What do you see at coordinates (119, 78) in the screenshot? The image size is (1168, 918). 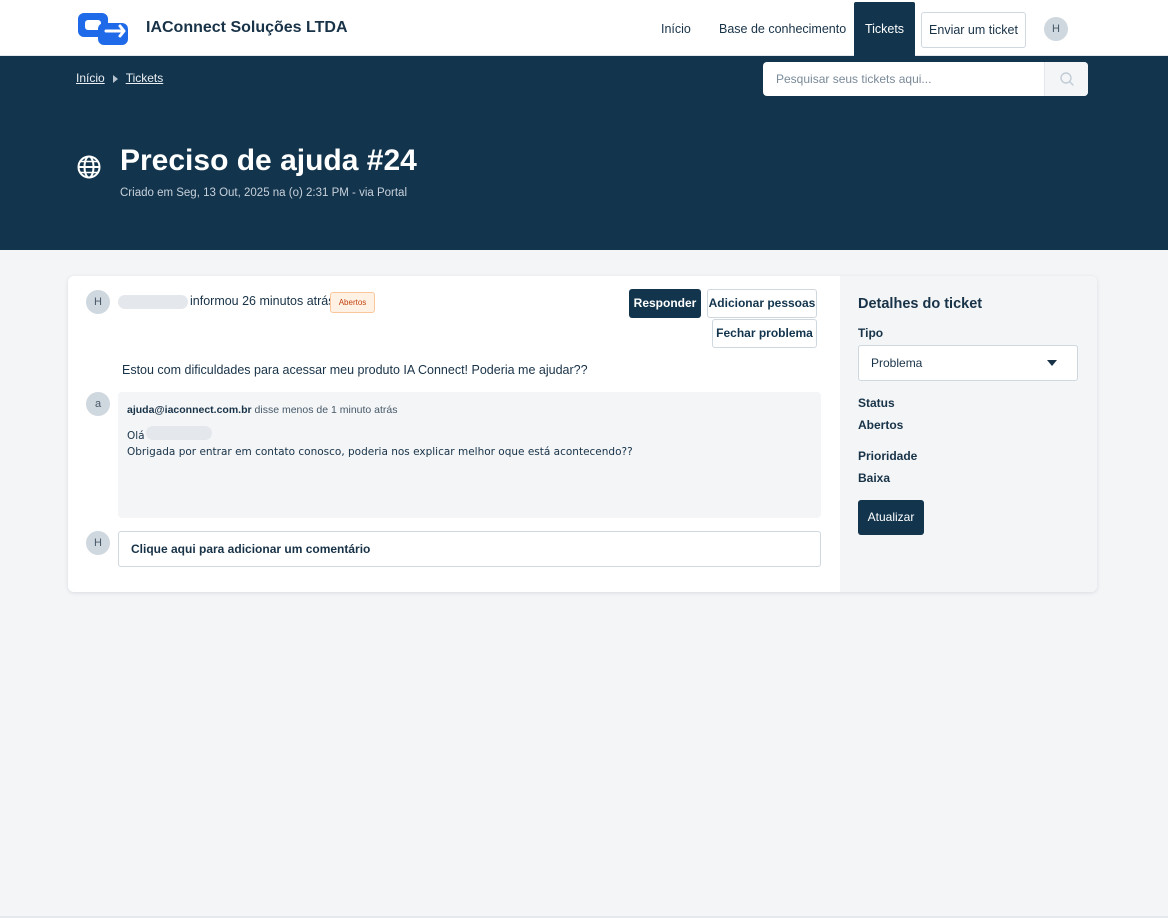 I see `breadcrumb: Início Tickets` at bounding box center [119, 78].